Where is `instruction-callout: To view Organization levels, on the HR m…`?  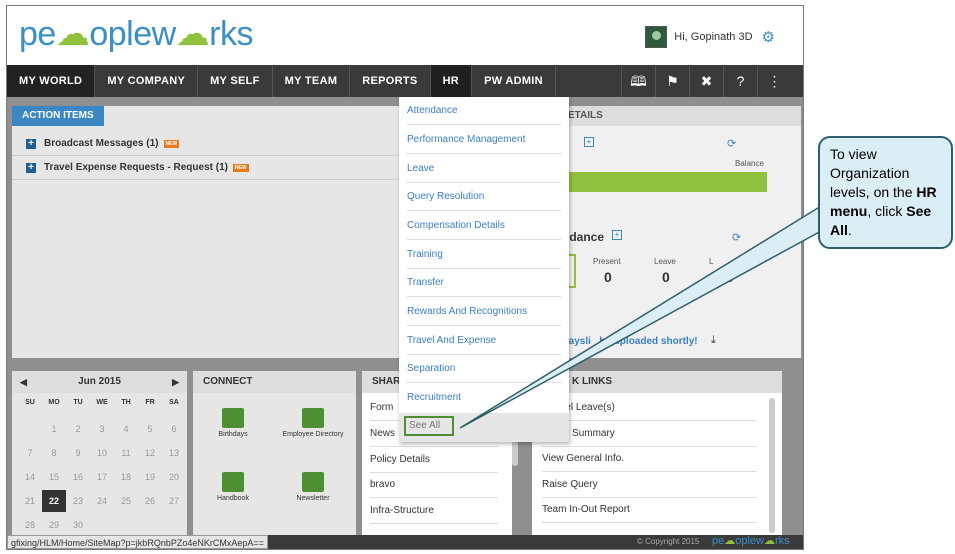
instruction-callout: To view Organization levels, on the HR m… is located at coordinates (885, 192).